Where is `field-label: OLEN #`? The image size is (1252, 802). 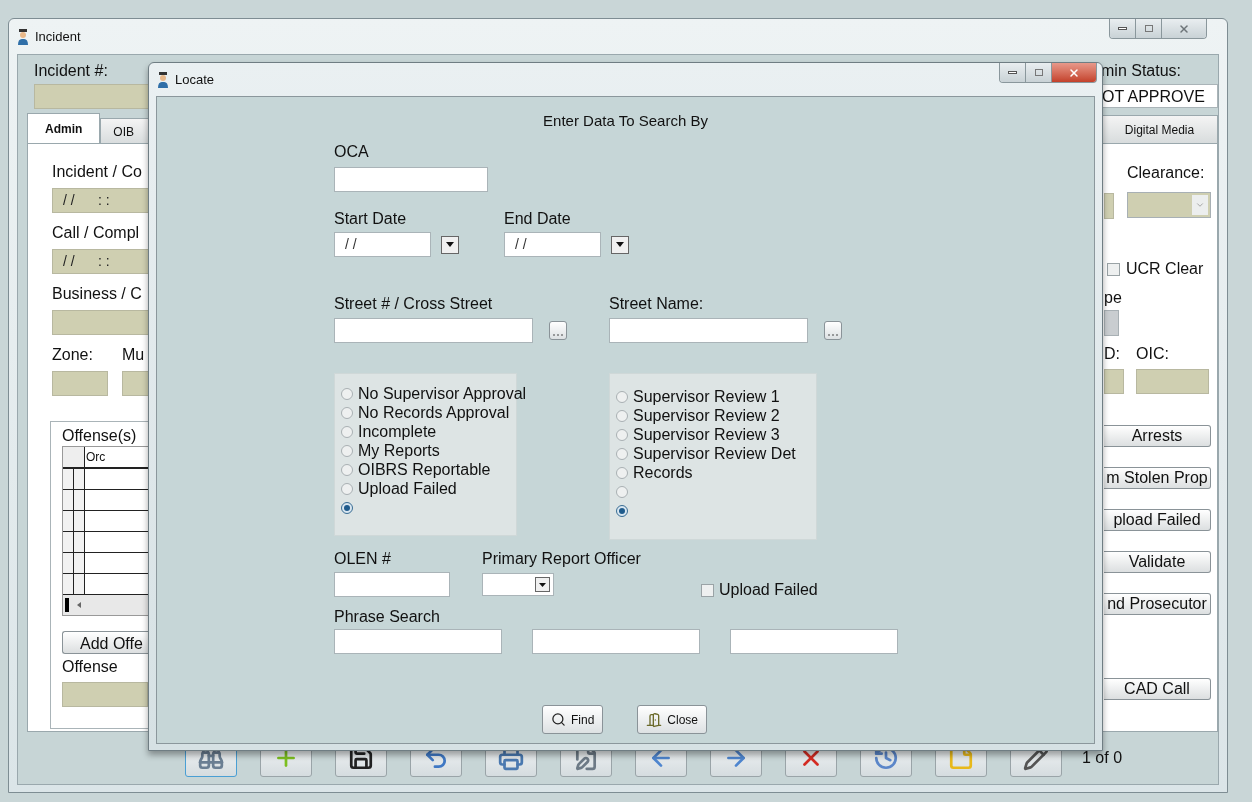
field-label: OLEN # is located at coordinates (363, 559).